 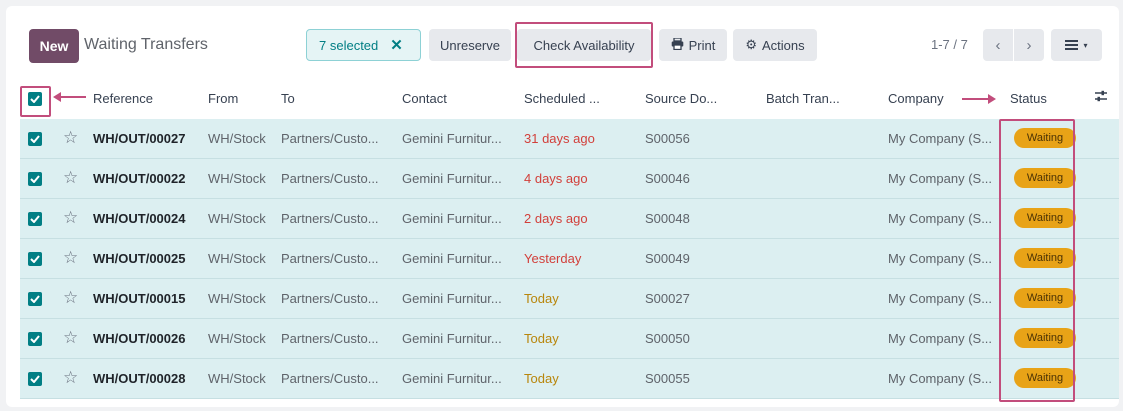 I want to click on annotation-arrow-select-all, so click(x=73, y=97).